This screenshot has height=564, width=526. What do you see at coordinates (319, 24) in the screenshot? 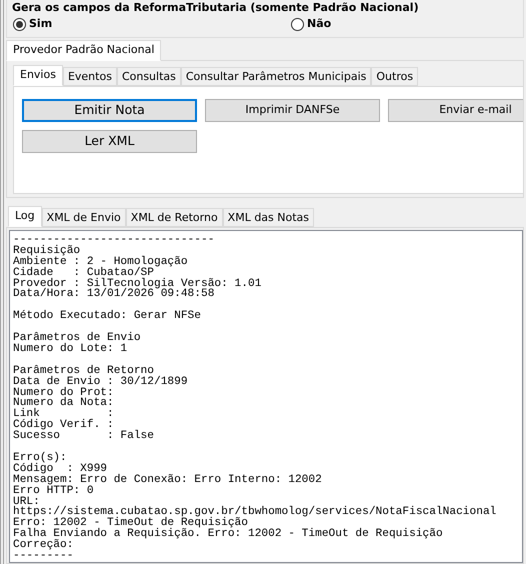
I see `radio-label: Não` at bounding box center [319, 24].